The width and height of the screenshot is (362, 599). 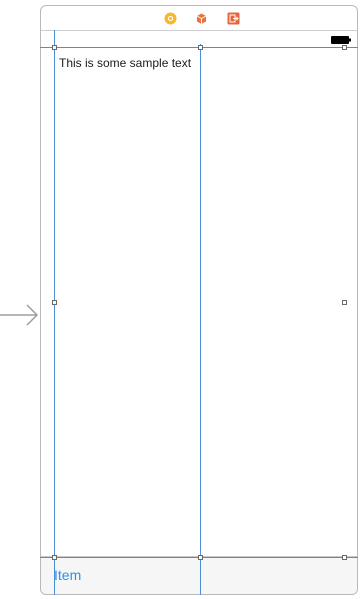 What do you see at coordinates (54, 47) in the screenshot?
I see `resize-handle-top-left` at bounding box center [54, 47].